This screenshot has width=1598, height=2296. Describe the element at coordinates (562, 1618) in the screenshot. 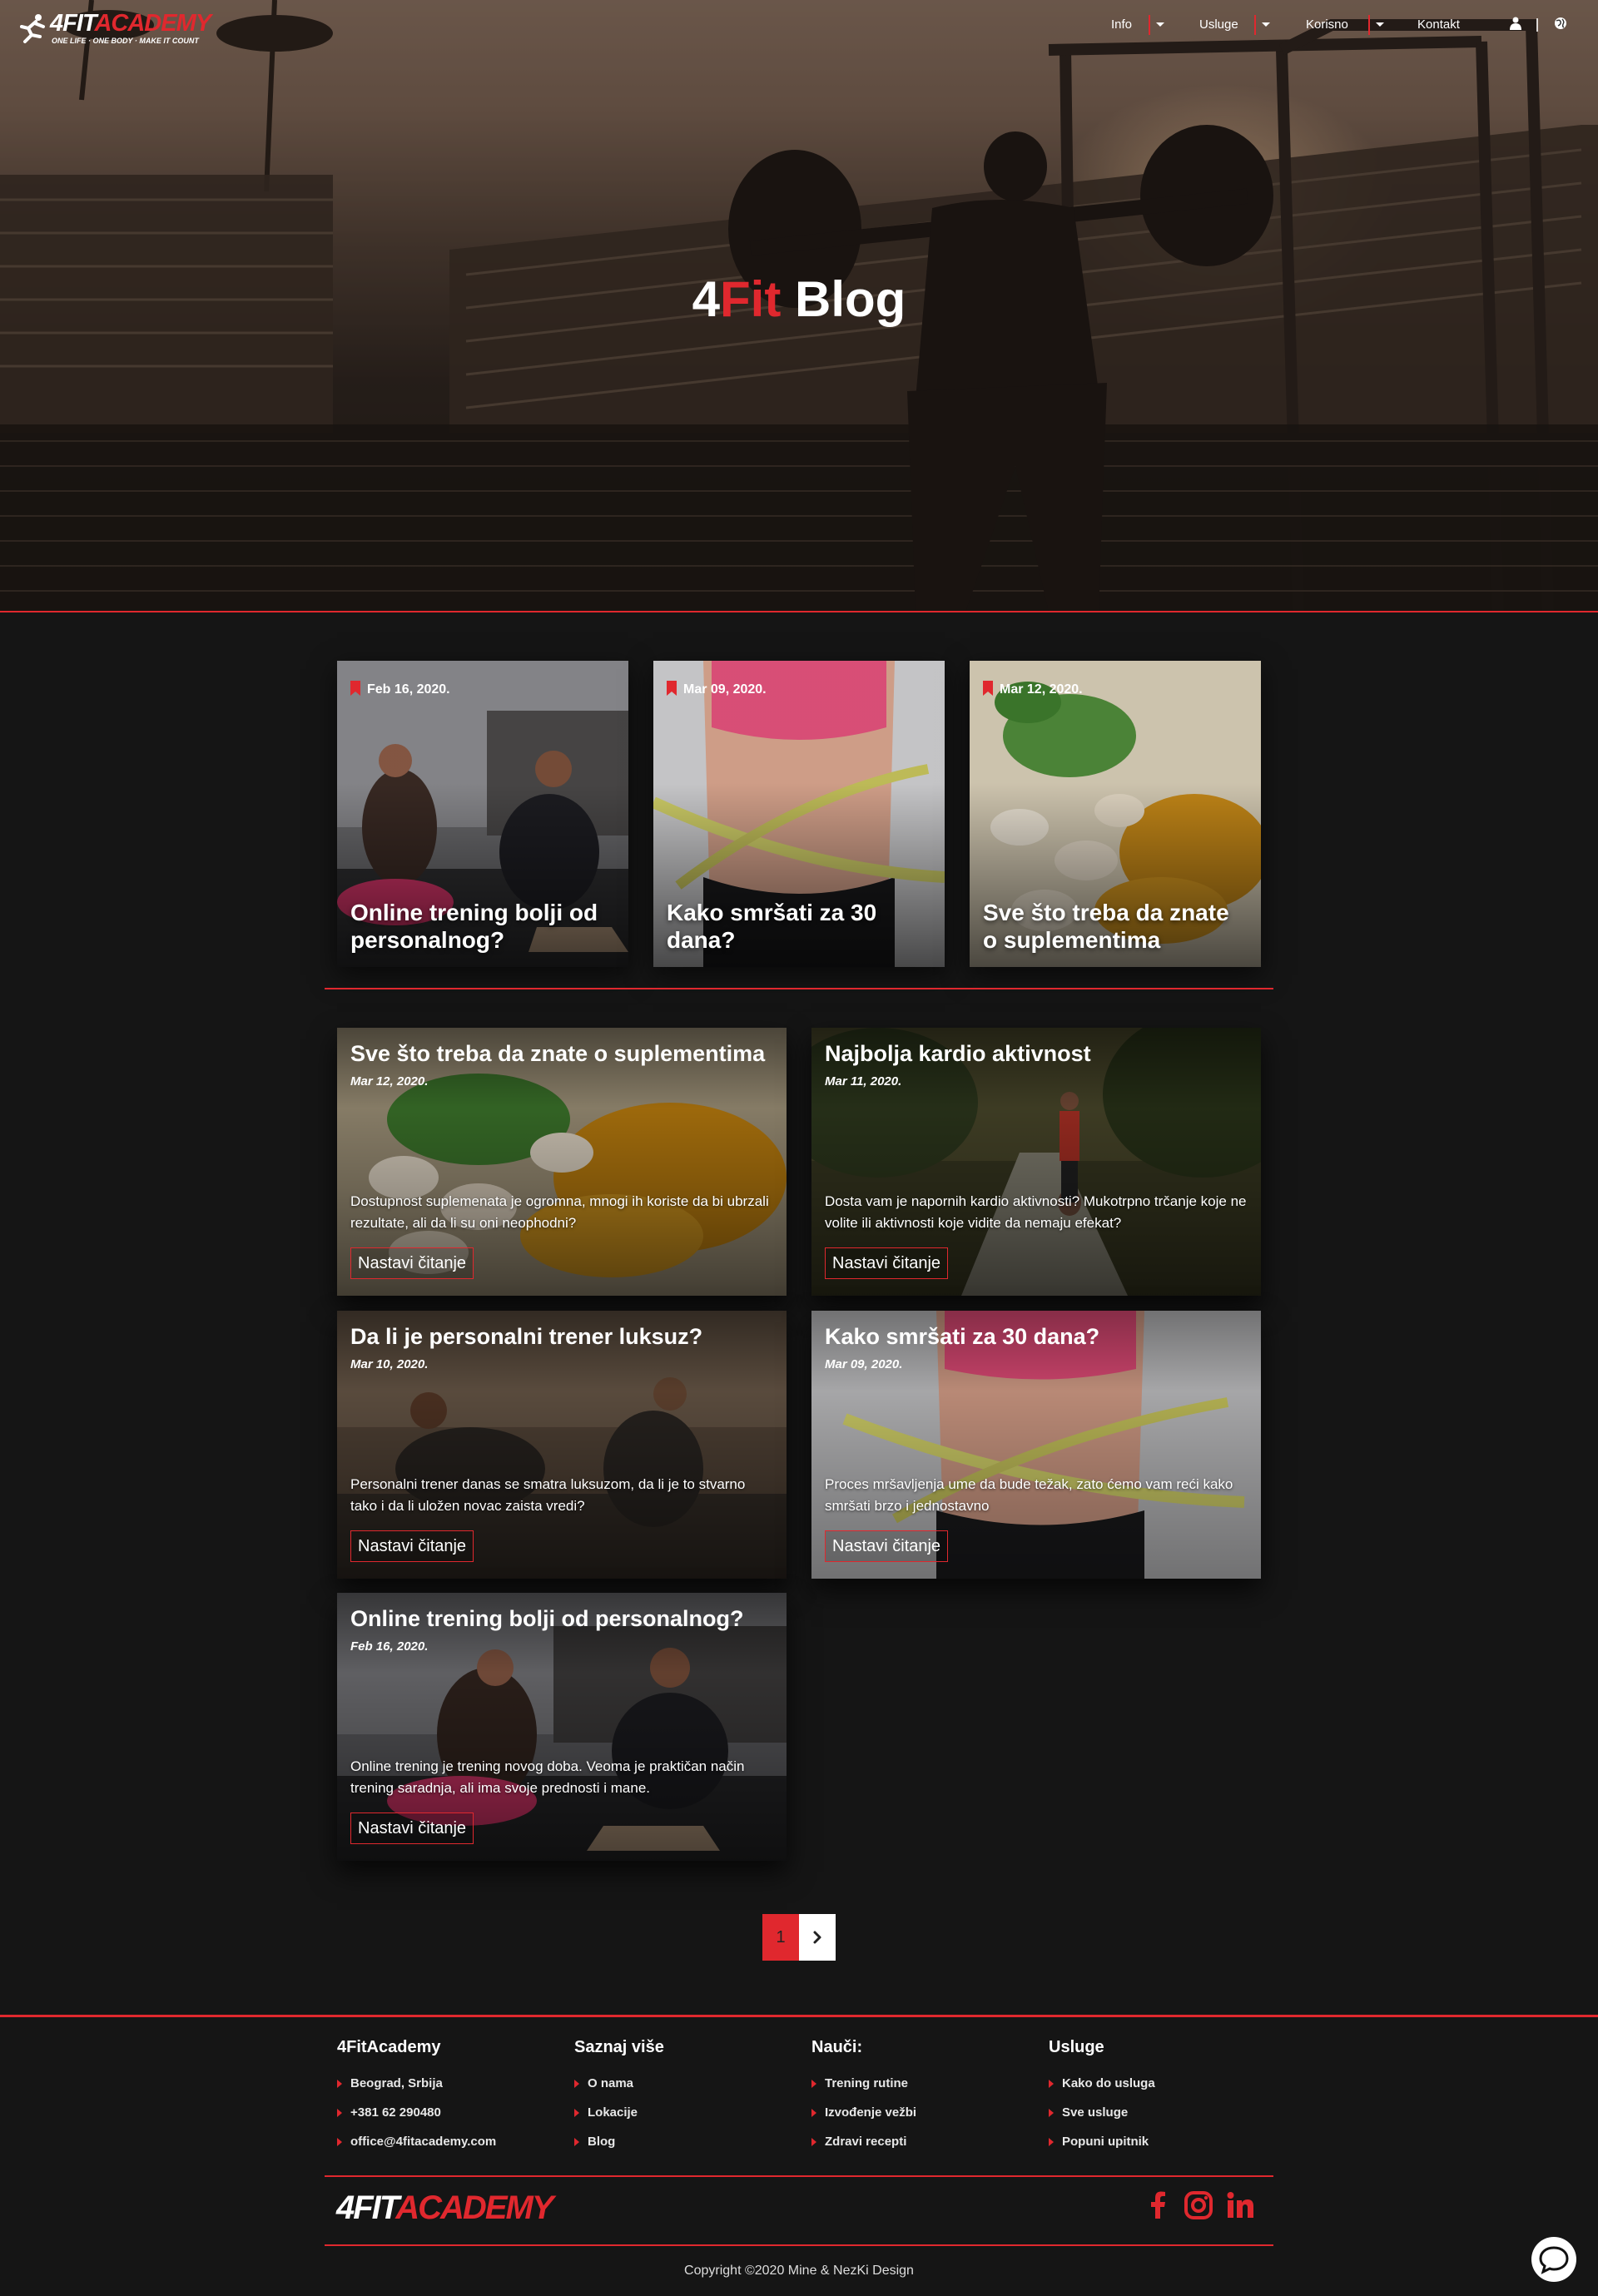

I see `post-title: Online trening bolji od personalnog?` at that location.